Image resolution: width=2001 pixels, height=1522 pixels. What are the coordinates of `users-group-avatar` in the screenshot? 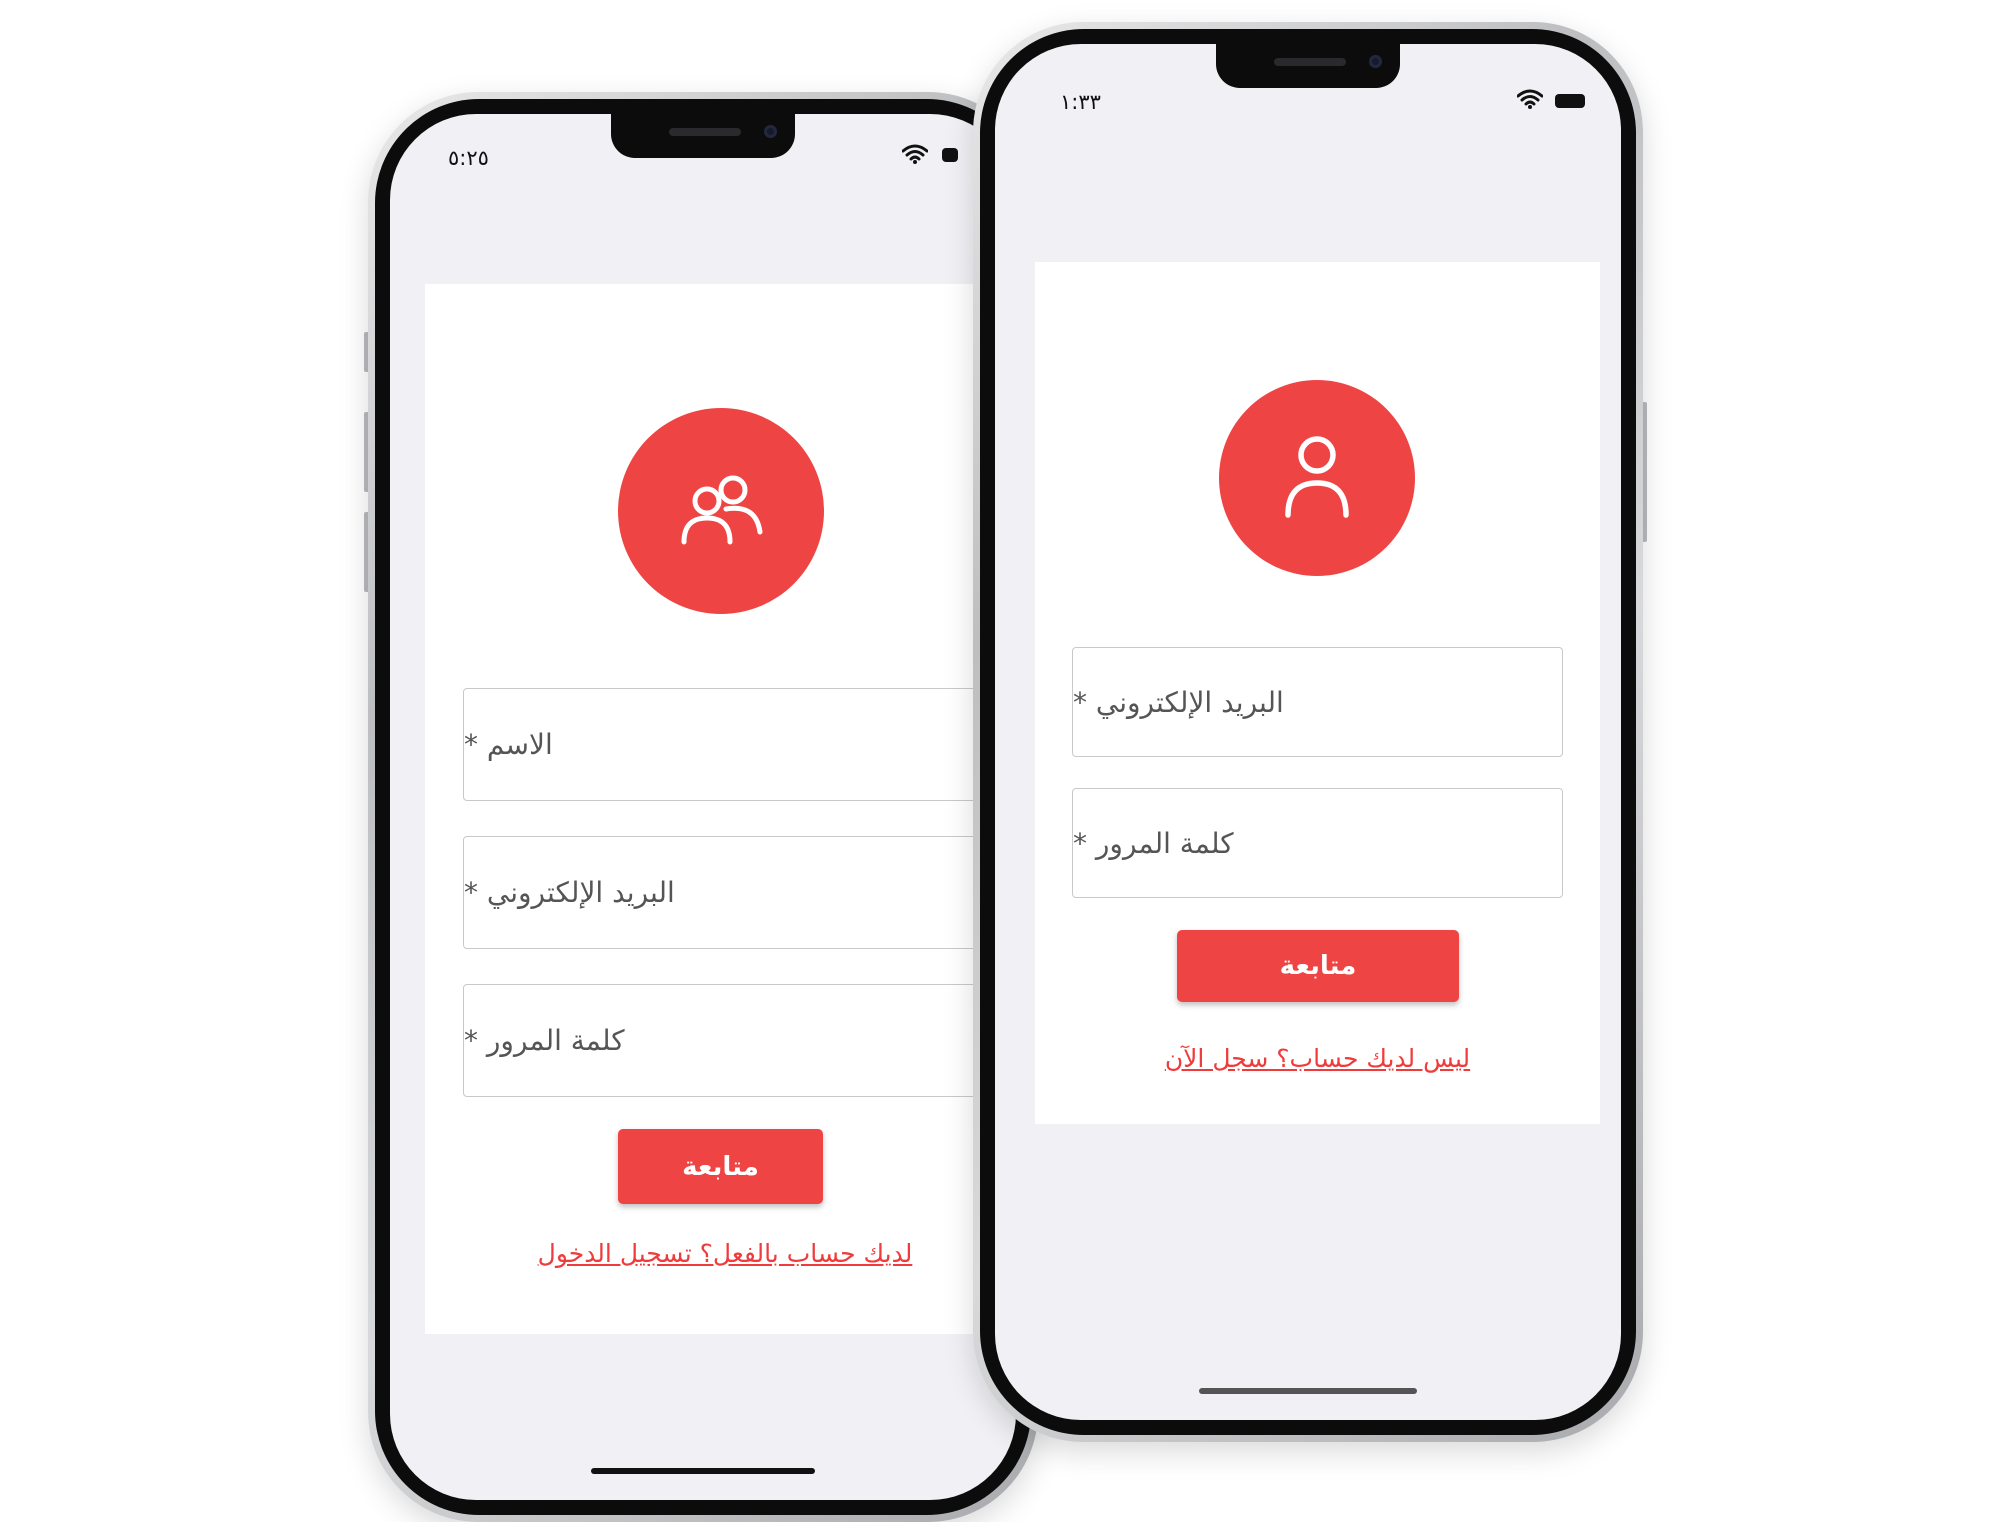 It's located at (721, 511).